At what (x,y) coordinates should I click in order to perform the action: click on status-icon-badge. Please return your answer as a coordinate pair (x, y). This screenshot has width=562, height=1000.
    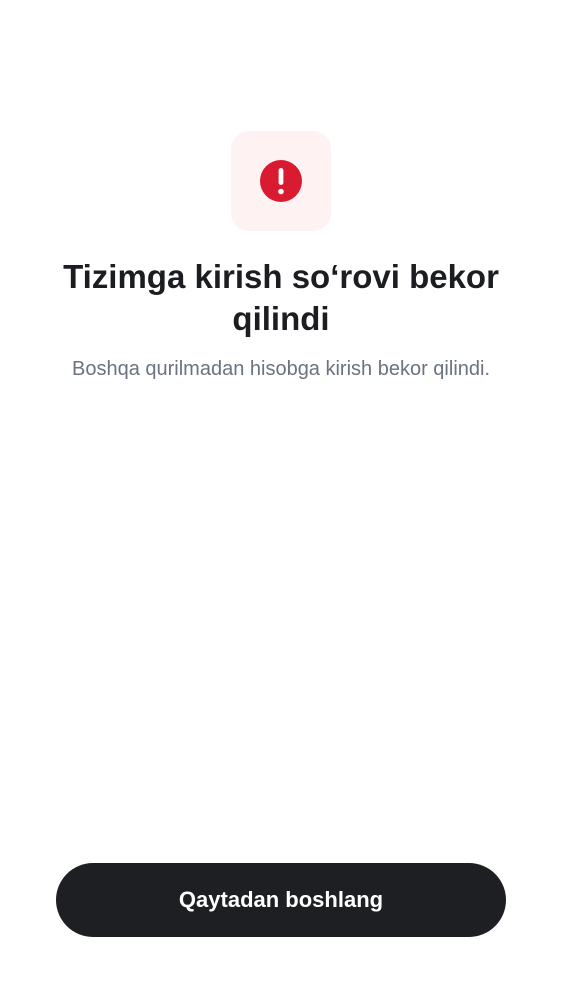
    Looking at the image, I should click on (281, 181).